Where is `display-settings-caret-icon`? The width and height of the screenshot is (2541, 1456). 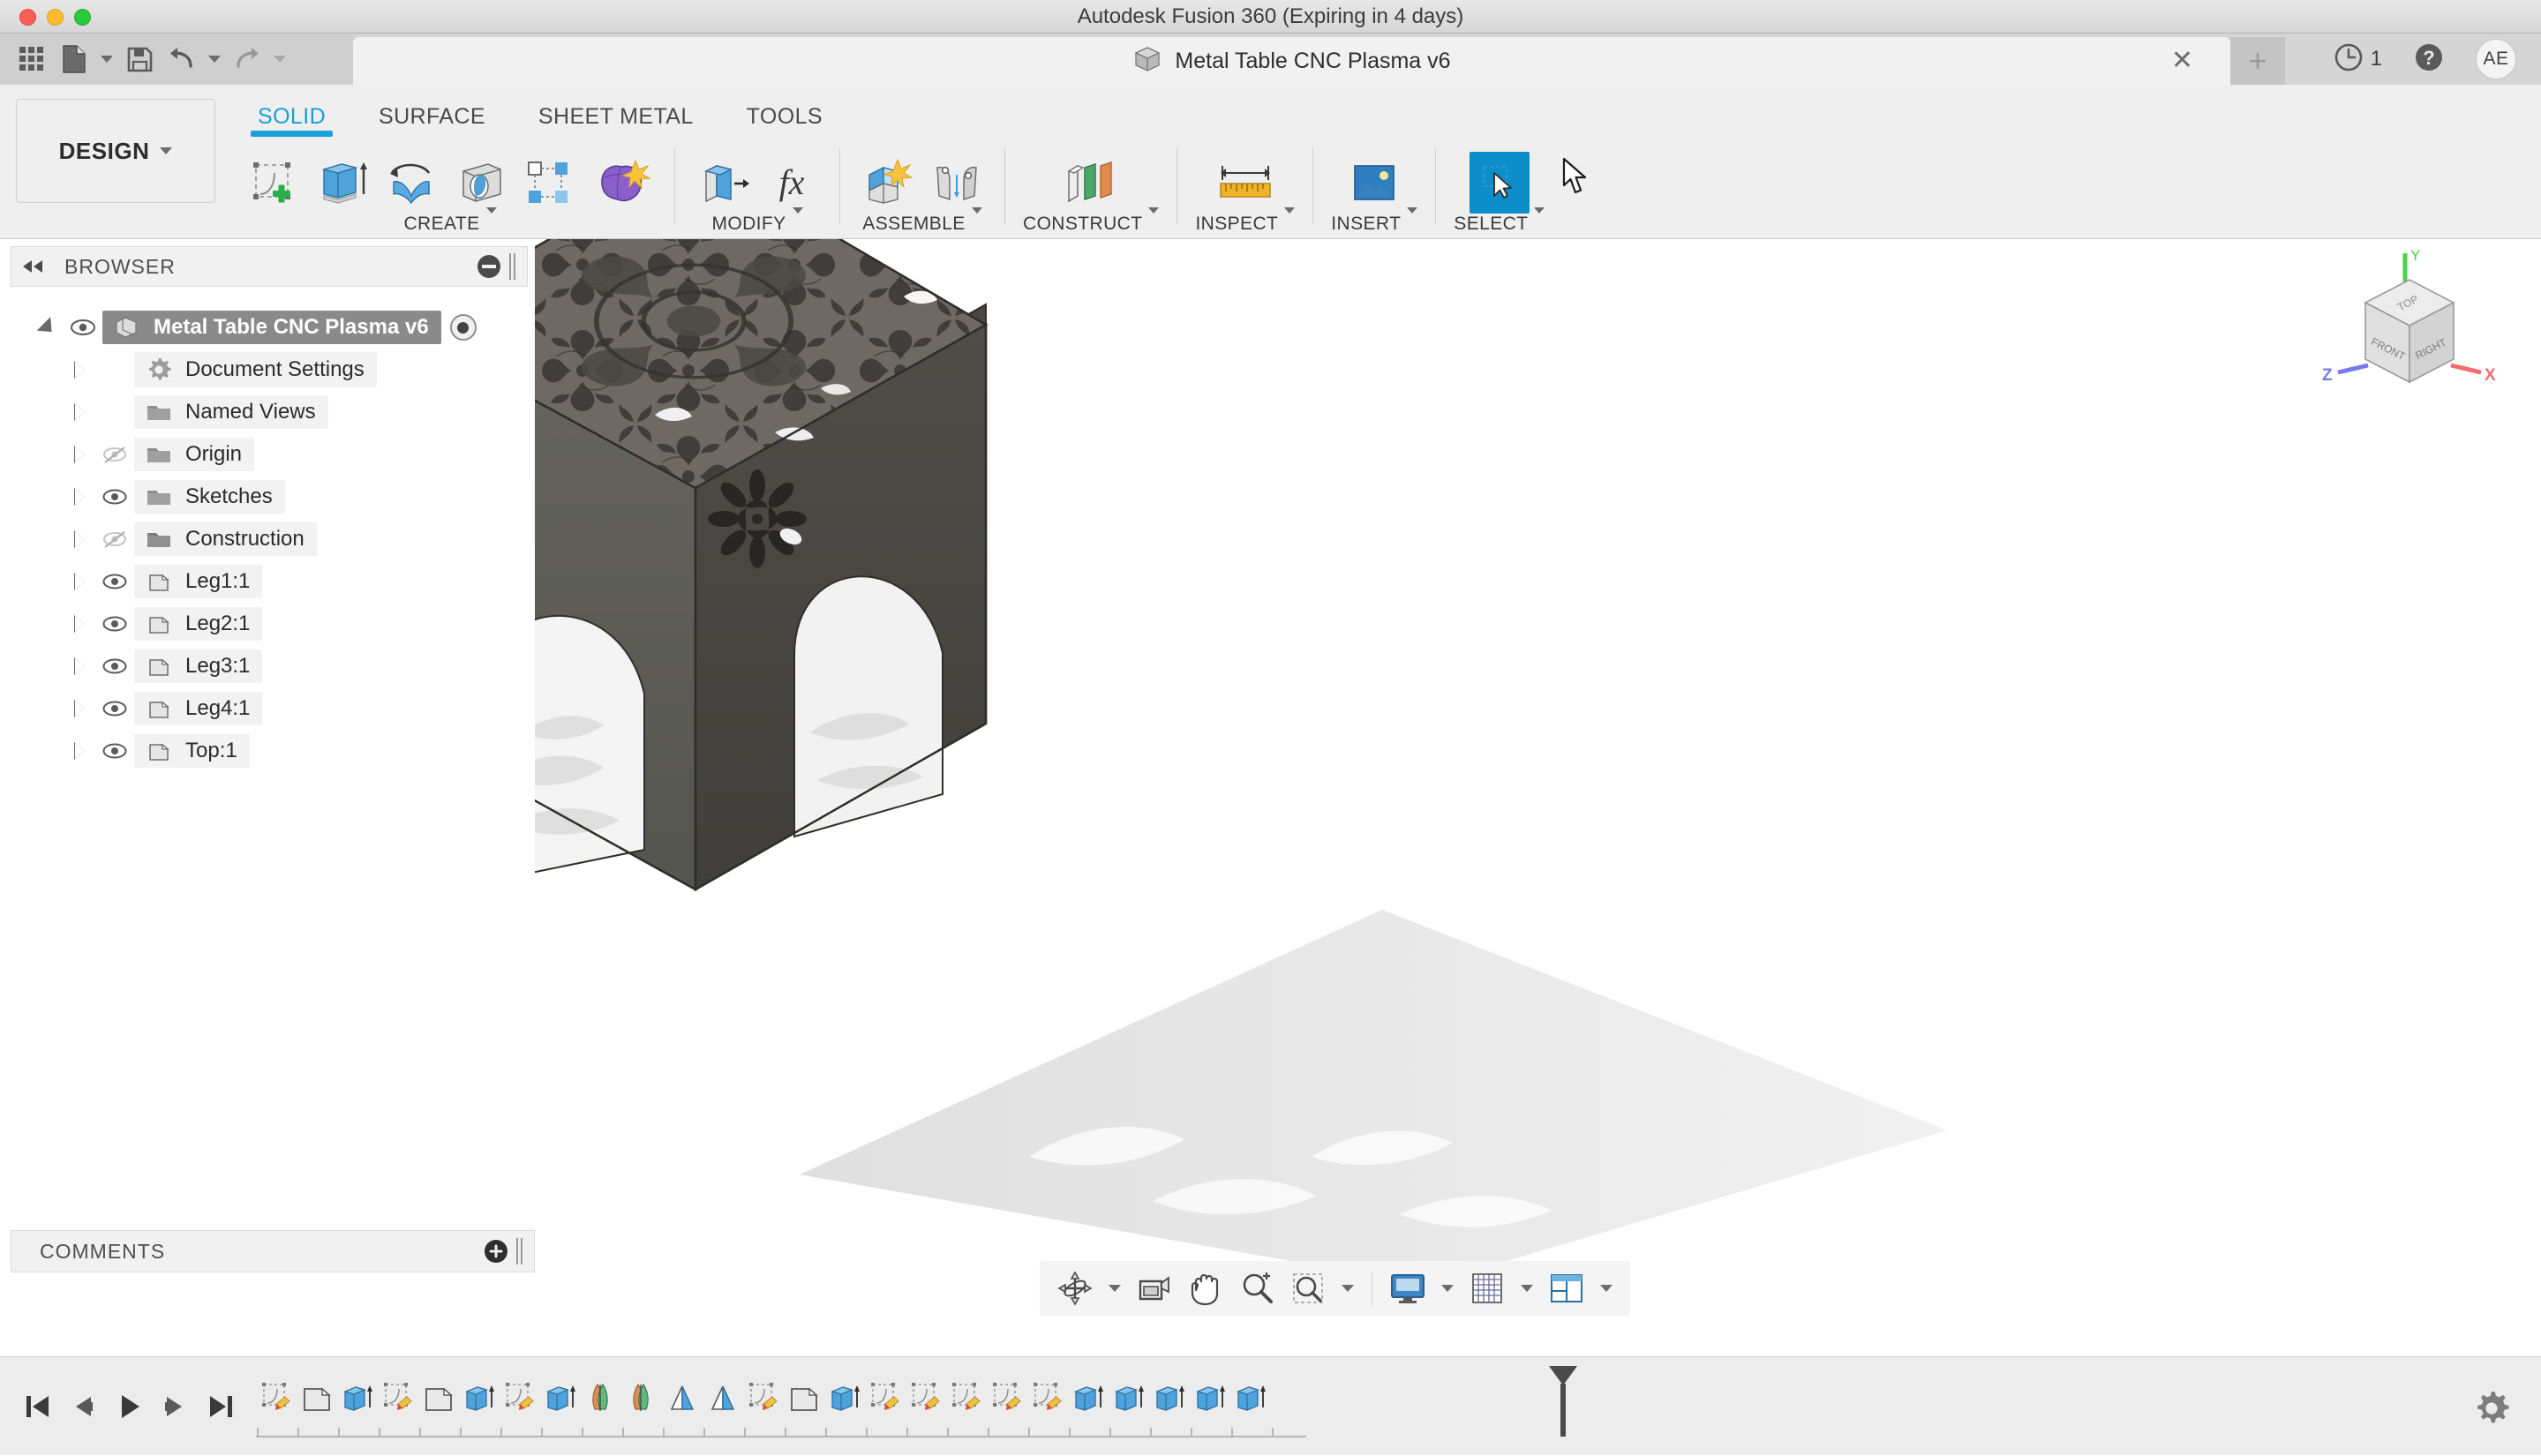
display-settings-caret-icon is located at coordinates (1447, 1288).